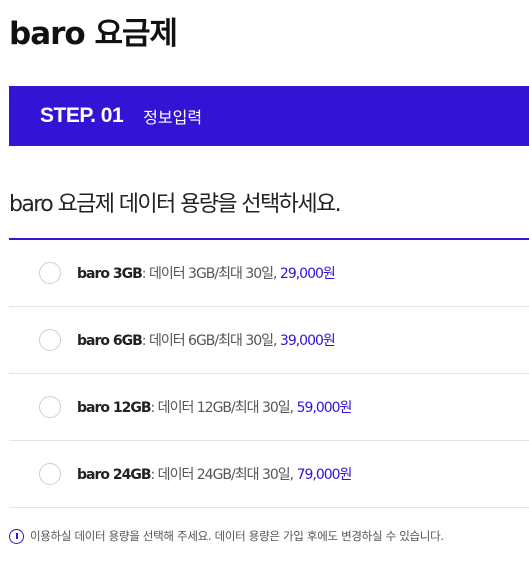  I want to click on plan-description: : 데이터 6GB/최대 30일,, so click(210, 341).